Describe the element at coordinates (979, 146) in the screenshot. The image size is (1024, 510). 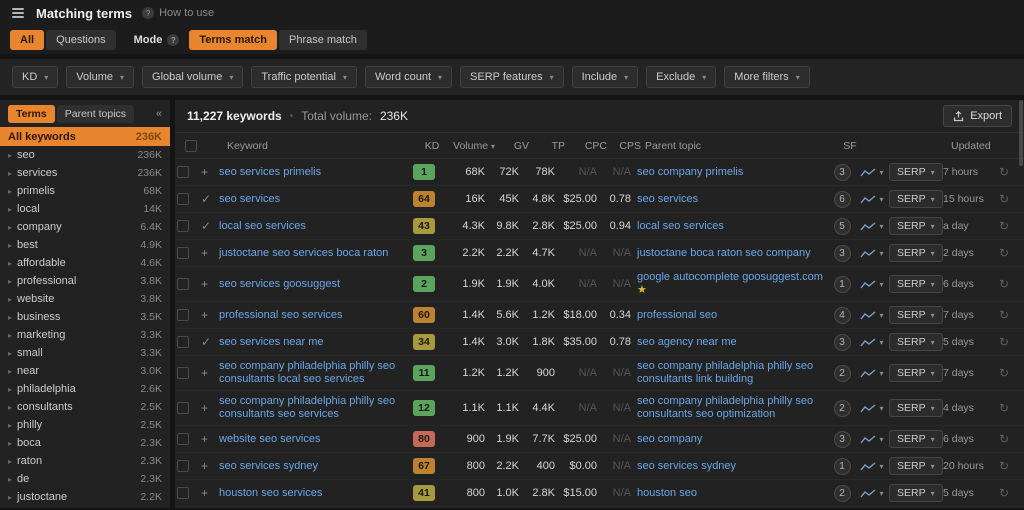
I see `header-updated: Updated` at that location.